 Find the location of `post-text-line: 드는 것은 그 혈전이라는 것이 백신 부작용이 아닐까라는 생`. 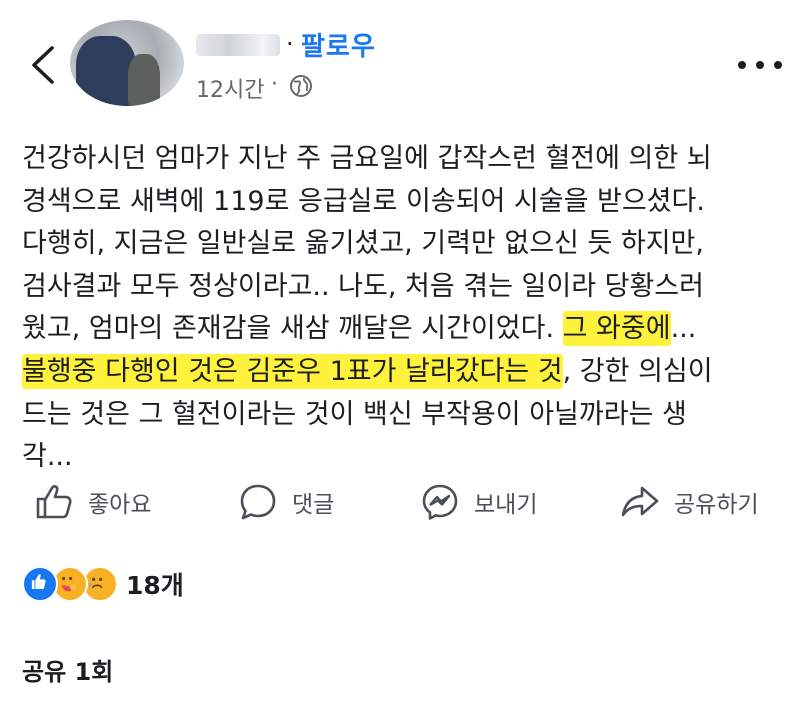

post-text-line: 드는 것은 그 혈전이라는 것이 백신 부작용이 아닐까라는 생 is located at coordinates (402, 415).